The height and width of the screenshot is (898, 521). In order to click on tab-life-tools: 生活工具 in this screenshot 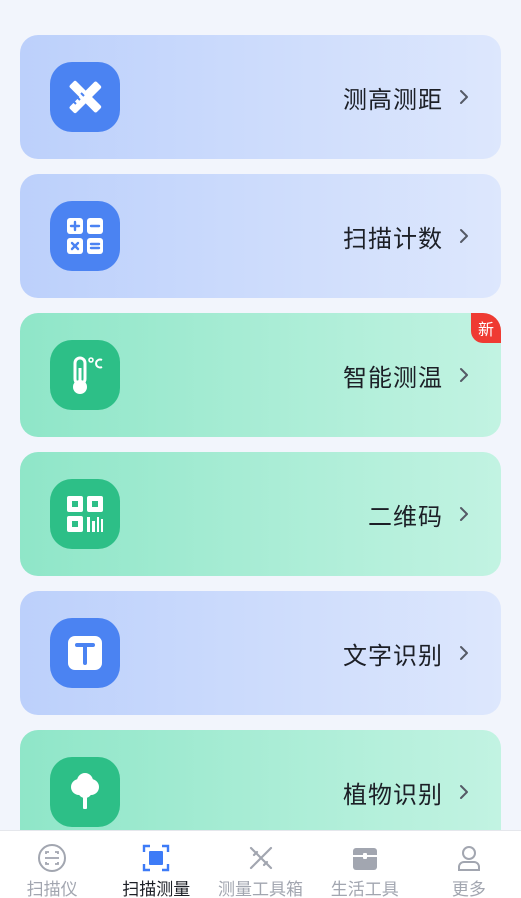, I will do `click(365, 864)`.